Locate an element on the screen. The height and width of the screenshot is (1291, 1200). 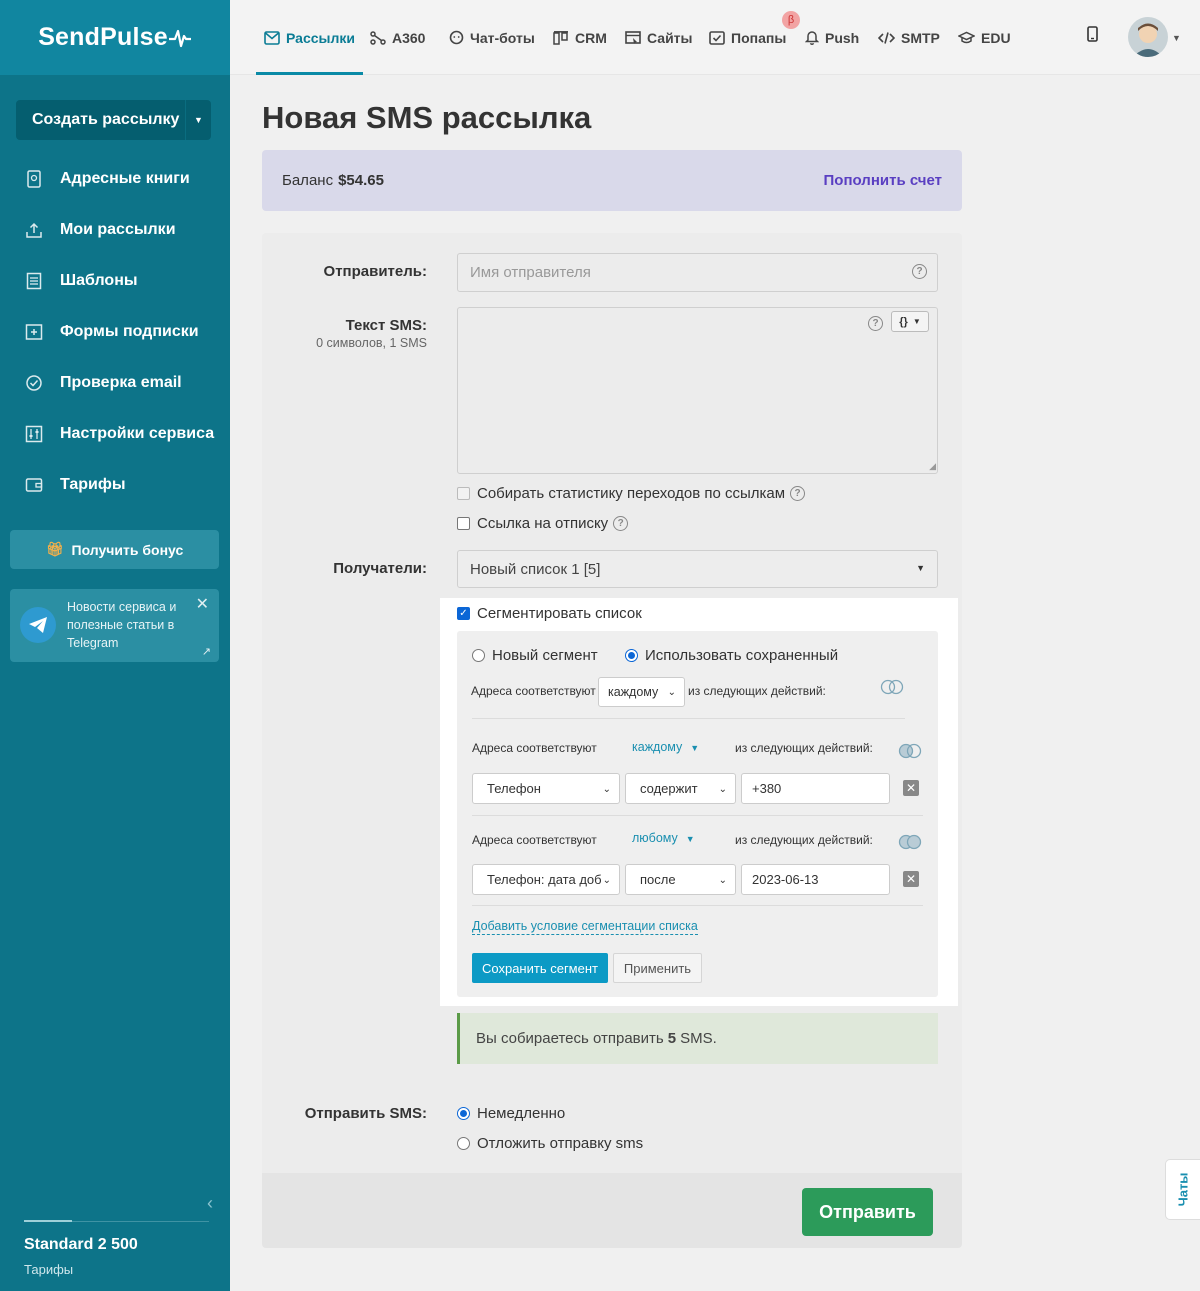
logo-text: SendPulse is located at coordinates (103, 37).